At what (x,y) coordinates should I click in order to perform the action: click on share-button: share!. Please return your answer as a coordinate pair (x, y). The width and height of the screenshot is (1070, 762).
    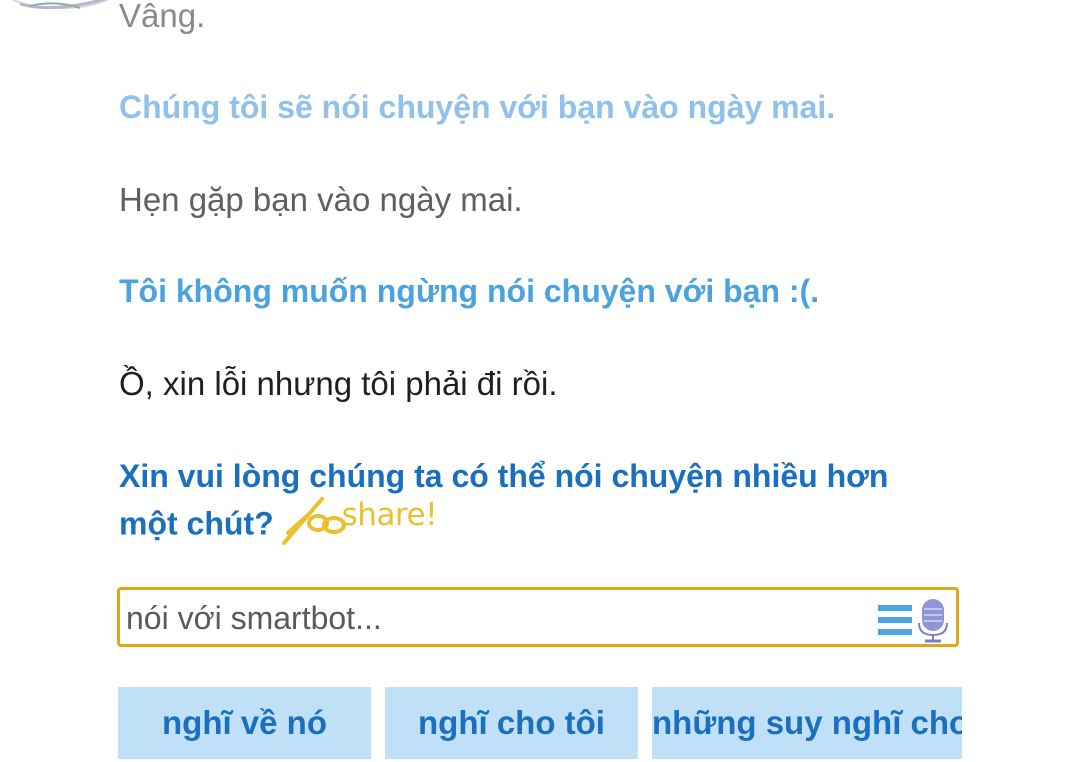
    Looking at the image, I should click on (358, 520).